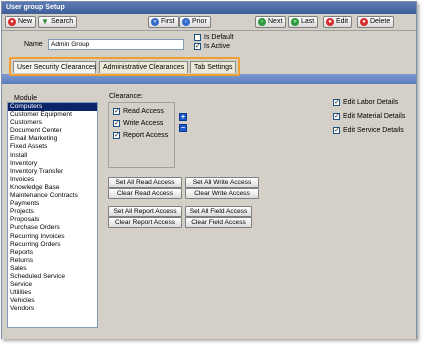 The image size is (422, 345). What do you see at coordinates (197, 37) in the screenshot?
I see `is-default-checkbox` at bounding box center [197, 37].